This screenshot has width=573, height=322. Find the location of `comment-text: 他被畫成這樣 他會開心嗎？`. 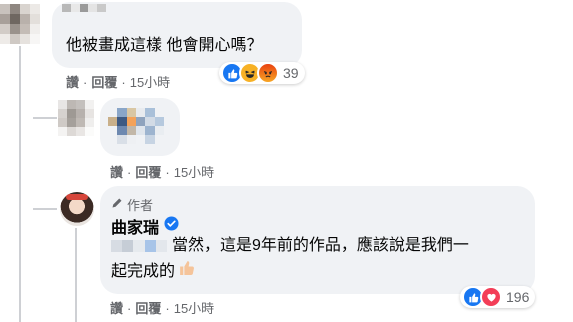

comment-text: 他被畫成這樣 他會開心嗎？ is located at coordinates (164, 45).